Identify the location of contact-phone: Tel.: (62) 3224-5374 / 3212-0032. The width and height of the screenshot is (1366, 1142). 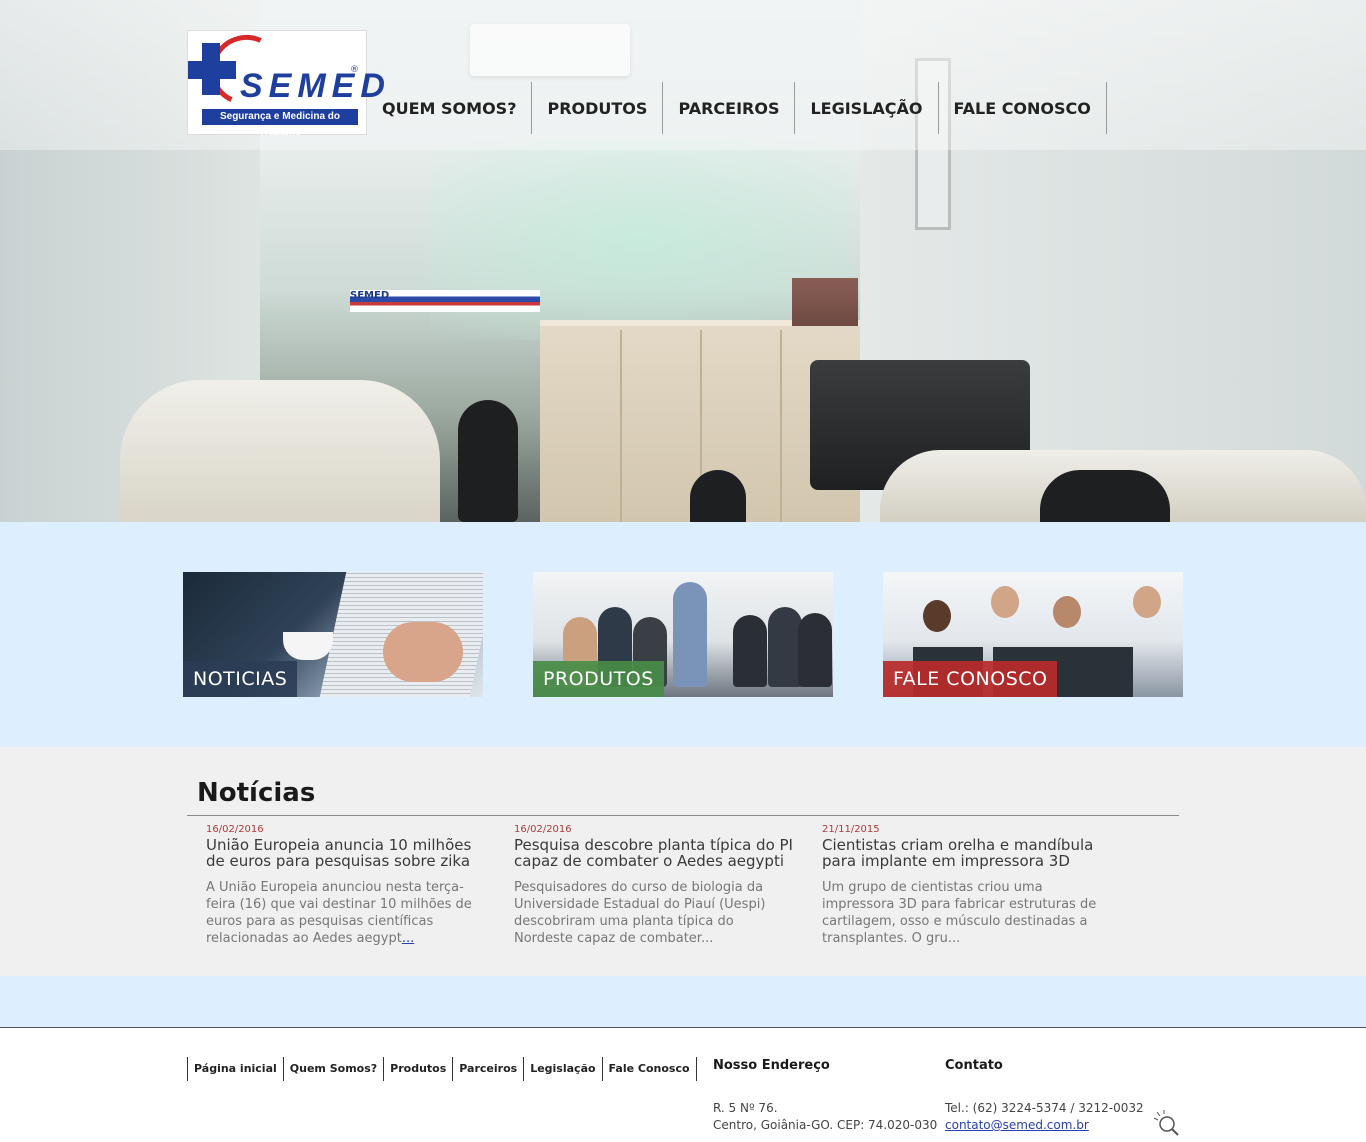
(1044, 1108).